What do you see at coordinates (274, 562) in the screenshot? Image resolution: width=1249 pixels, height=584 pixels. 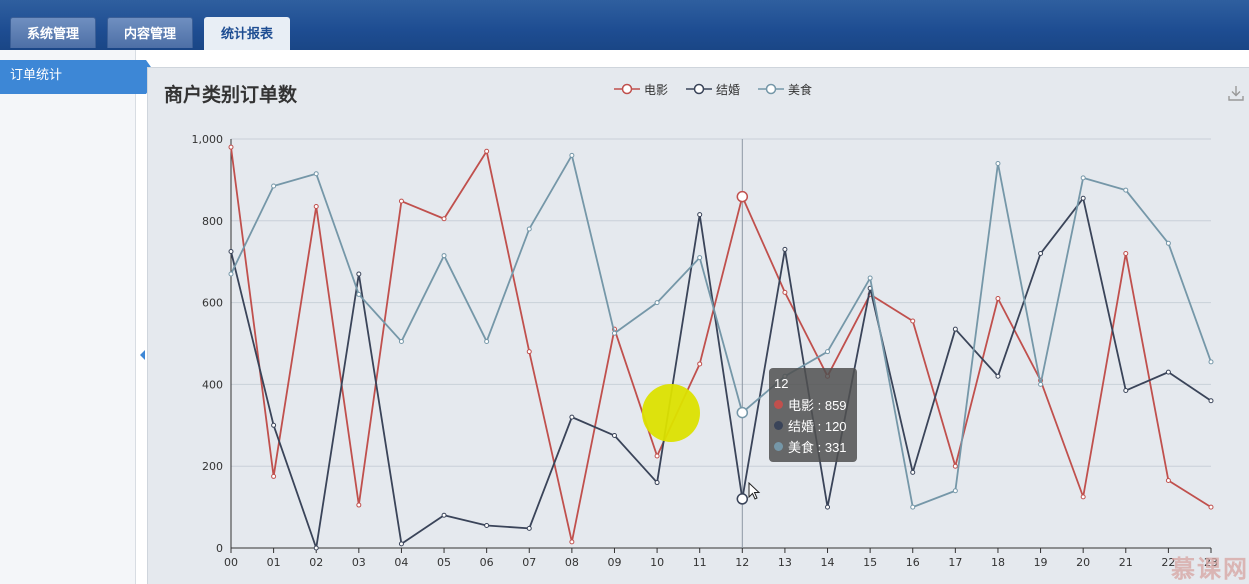 I see `x-tick-label: 01` at bounding box center [274, 562].